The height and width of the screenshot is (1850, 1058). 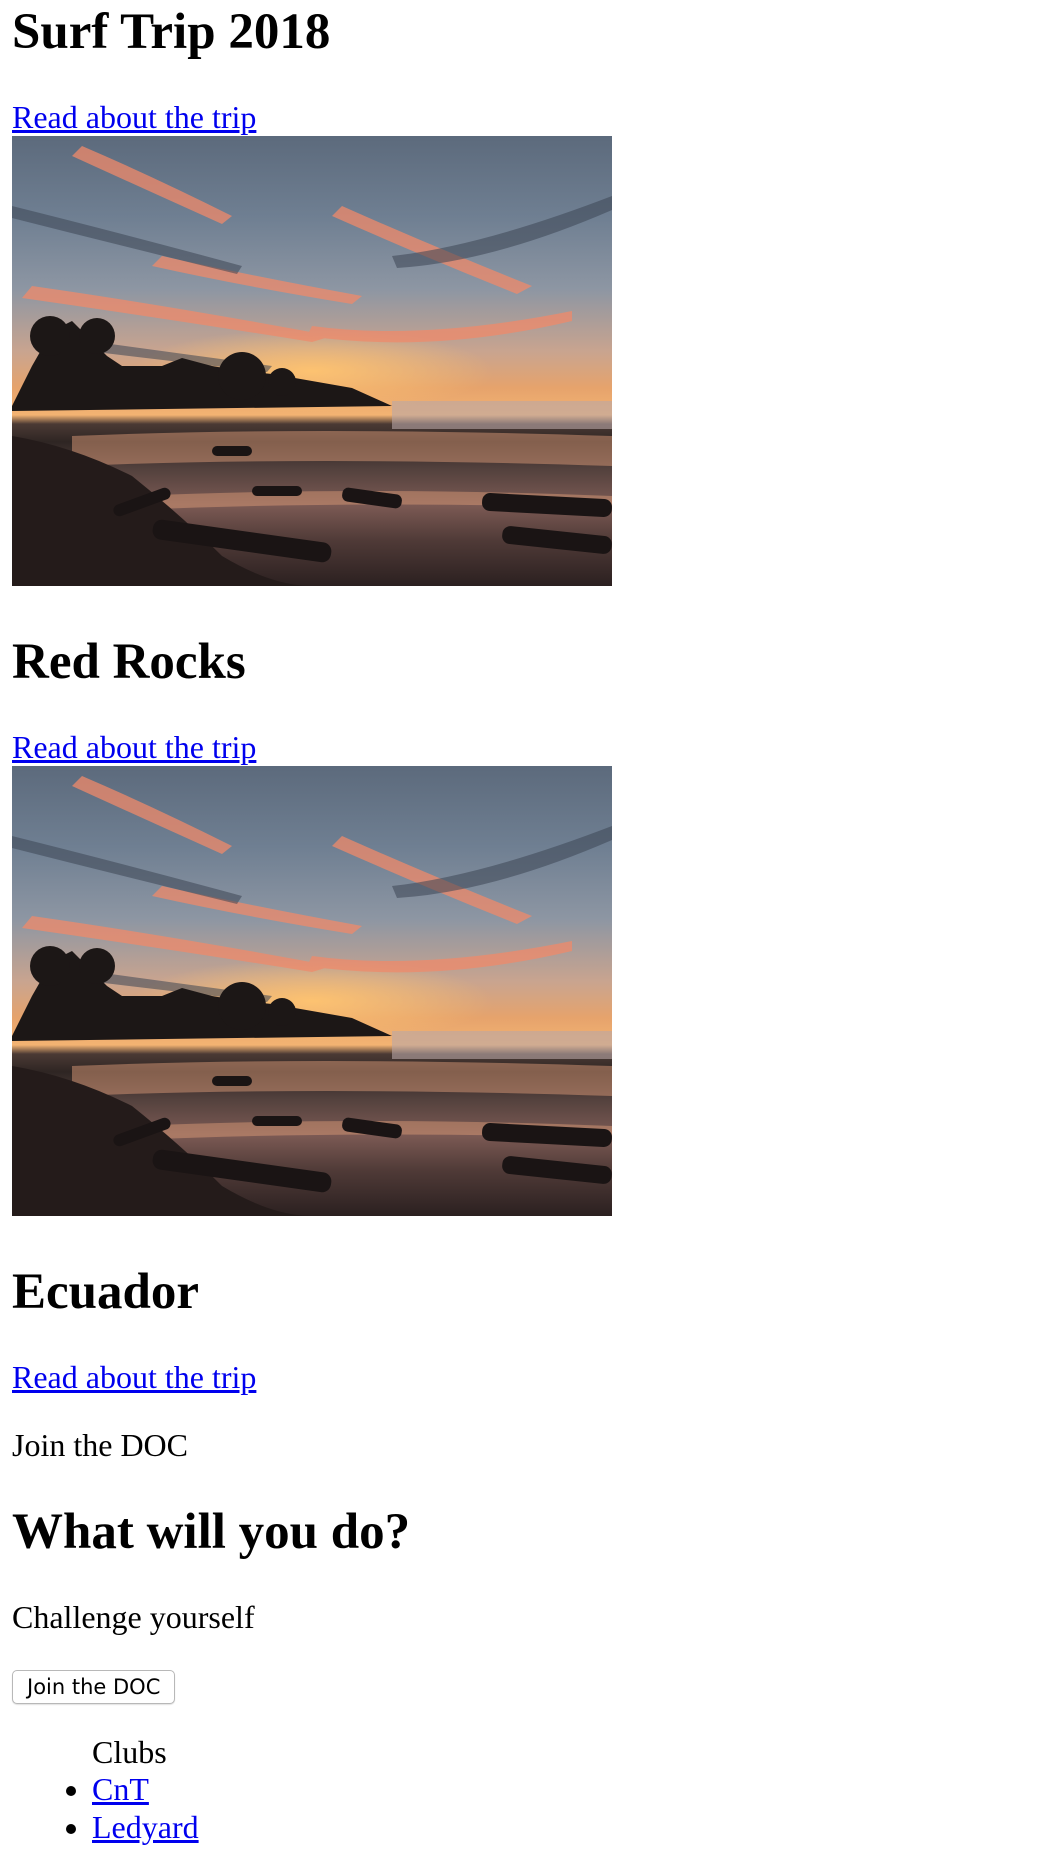 I want to click on join-doc-button: Join the DOC, so click(x=94, y=1687).